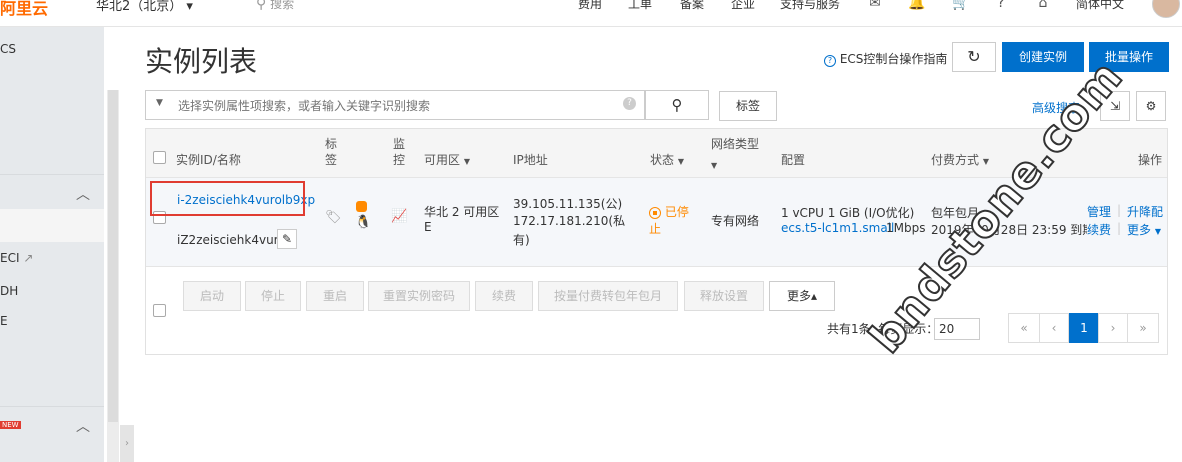  Describe the element at coordinates (640, 6) in the screenshot. I see `nav-ticket: 工单` at that location.